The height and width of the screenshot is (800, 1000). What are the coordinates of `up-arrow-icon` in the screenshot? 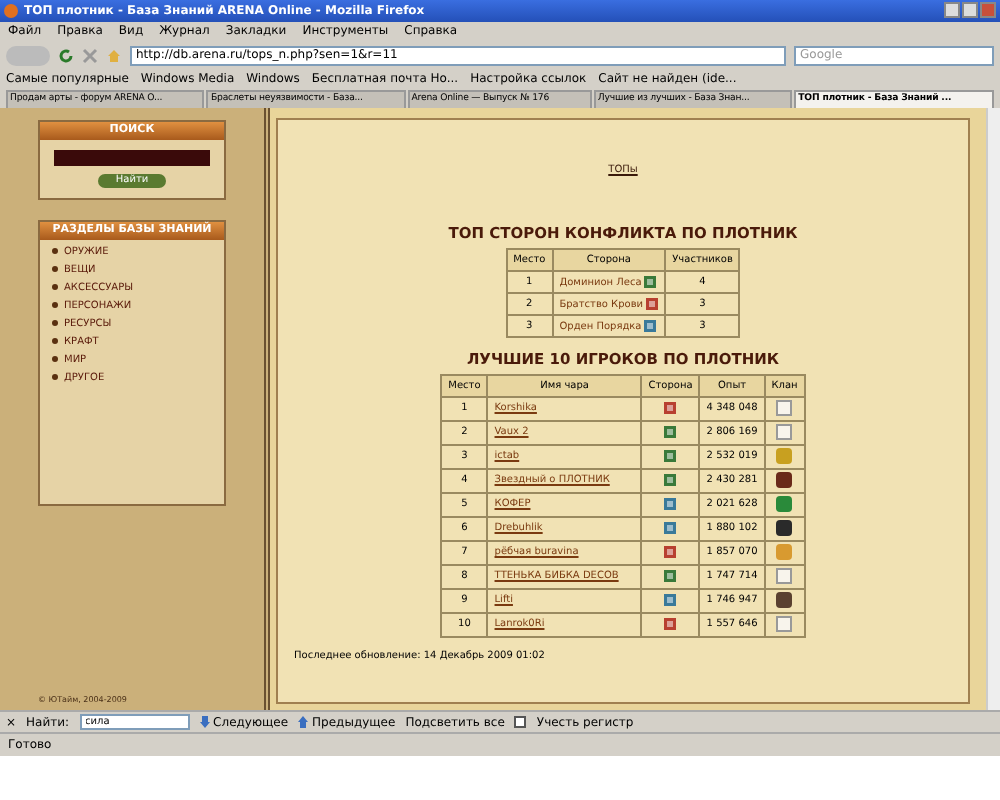 It's located at (303, 722).